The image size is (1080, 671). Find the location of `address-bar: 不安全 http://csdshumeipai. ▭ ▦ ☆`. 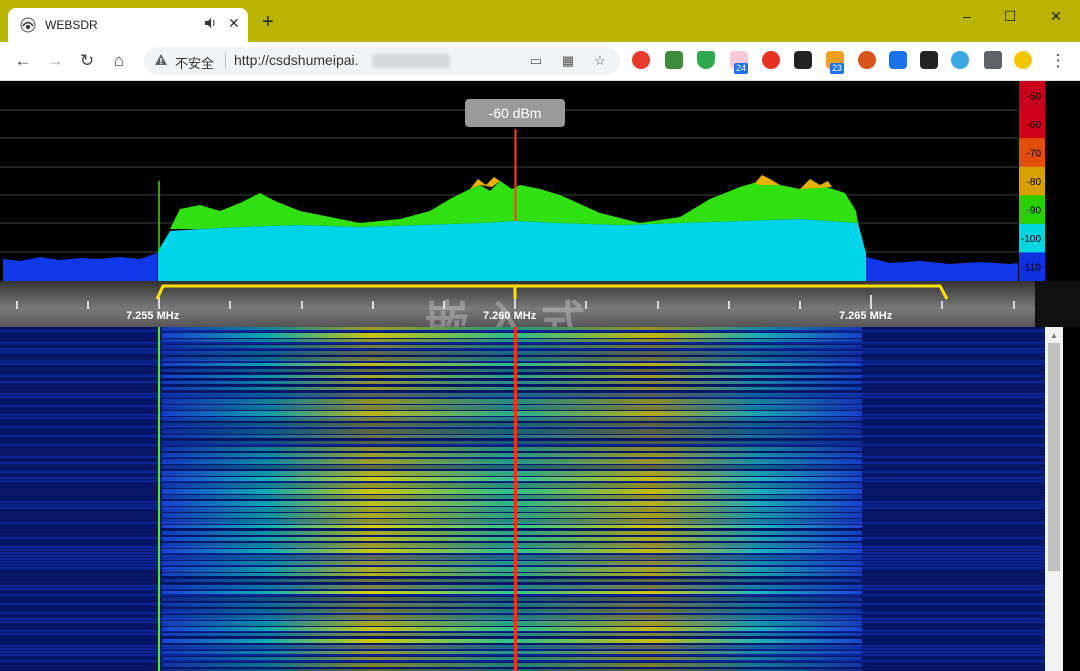

address-bar: 不安全 http://csdshumeipai. ▭ ▦ ☆ is located at coordinates (382, 61).